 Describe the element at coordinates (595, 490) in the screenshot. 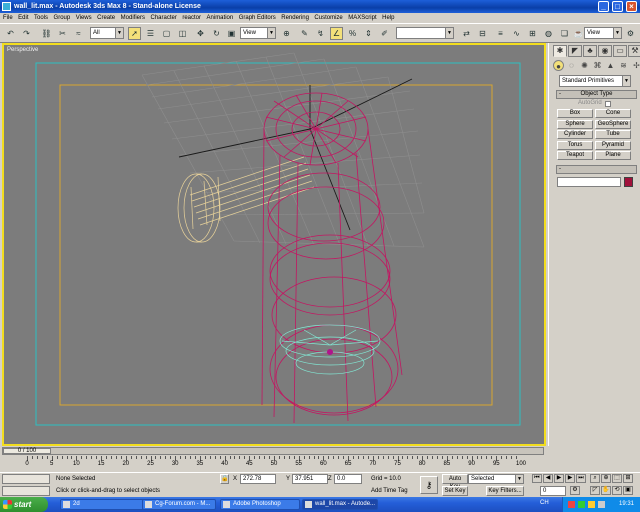

I see `field-of-view-icon: ◸` at that location.